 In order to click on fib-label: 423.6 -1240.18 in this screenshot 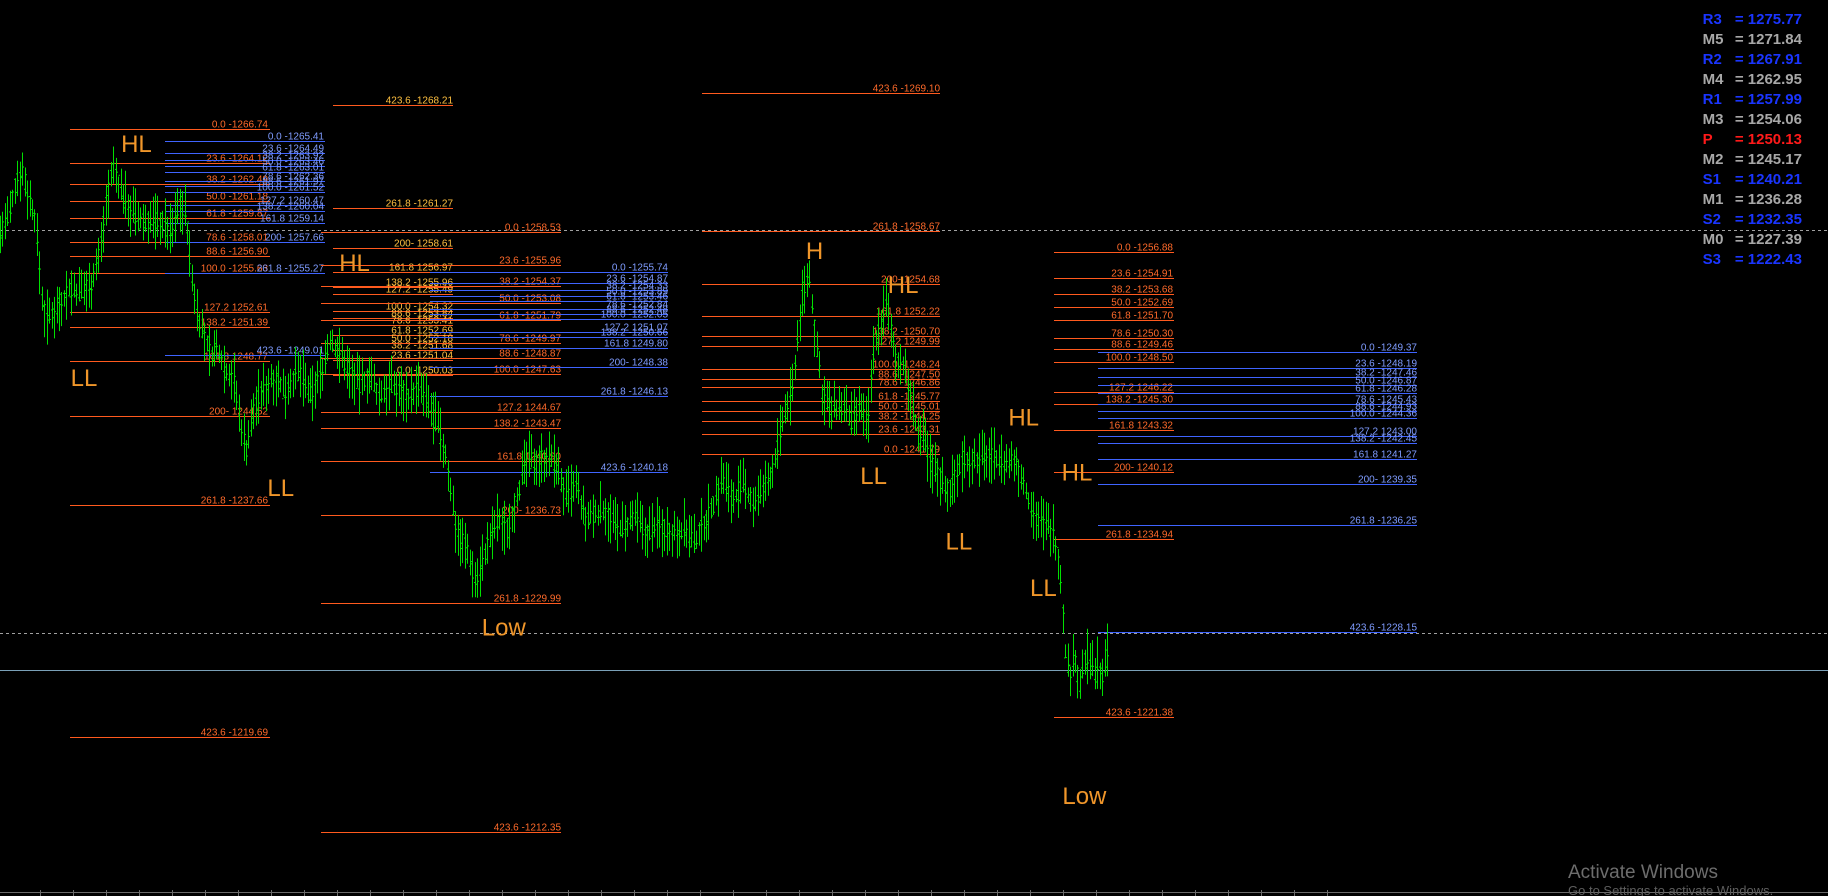, I will do `click(635, 468)`.